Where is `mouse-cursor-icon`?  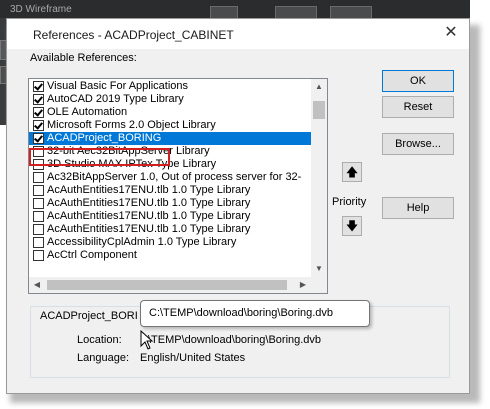 mouse-cursor-icon is located at coordinates (147, 340).